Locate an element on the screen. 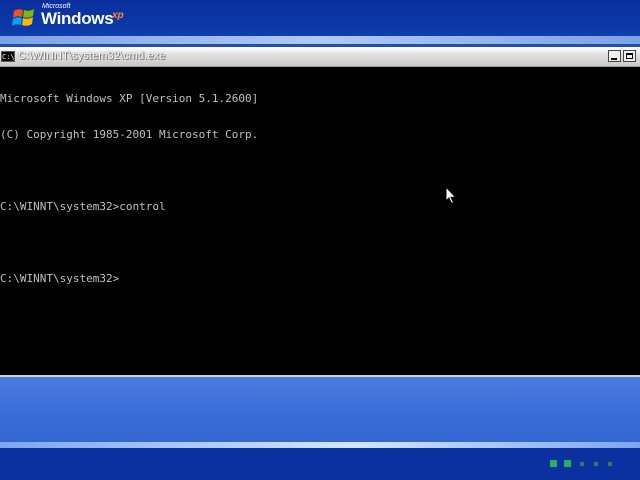 The image size is (640, 480). minimize-button is located at coordinates (614, 56).